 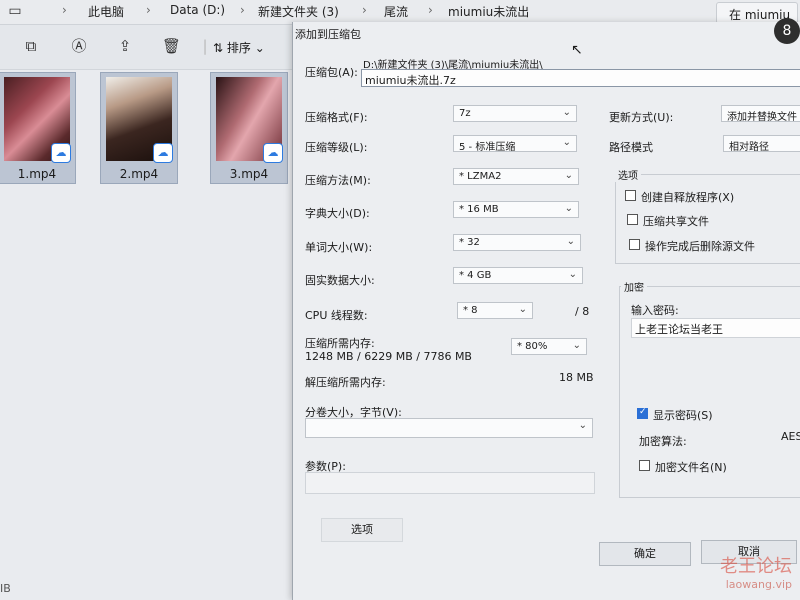 I want to click on sort-icon: ⇅, so click(x=220, y=48).